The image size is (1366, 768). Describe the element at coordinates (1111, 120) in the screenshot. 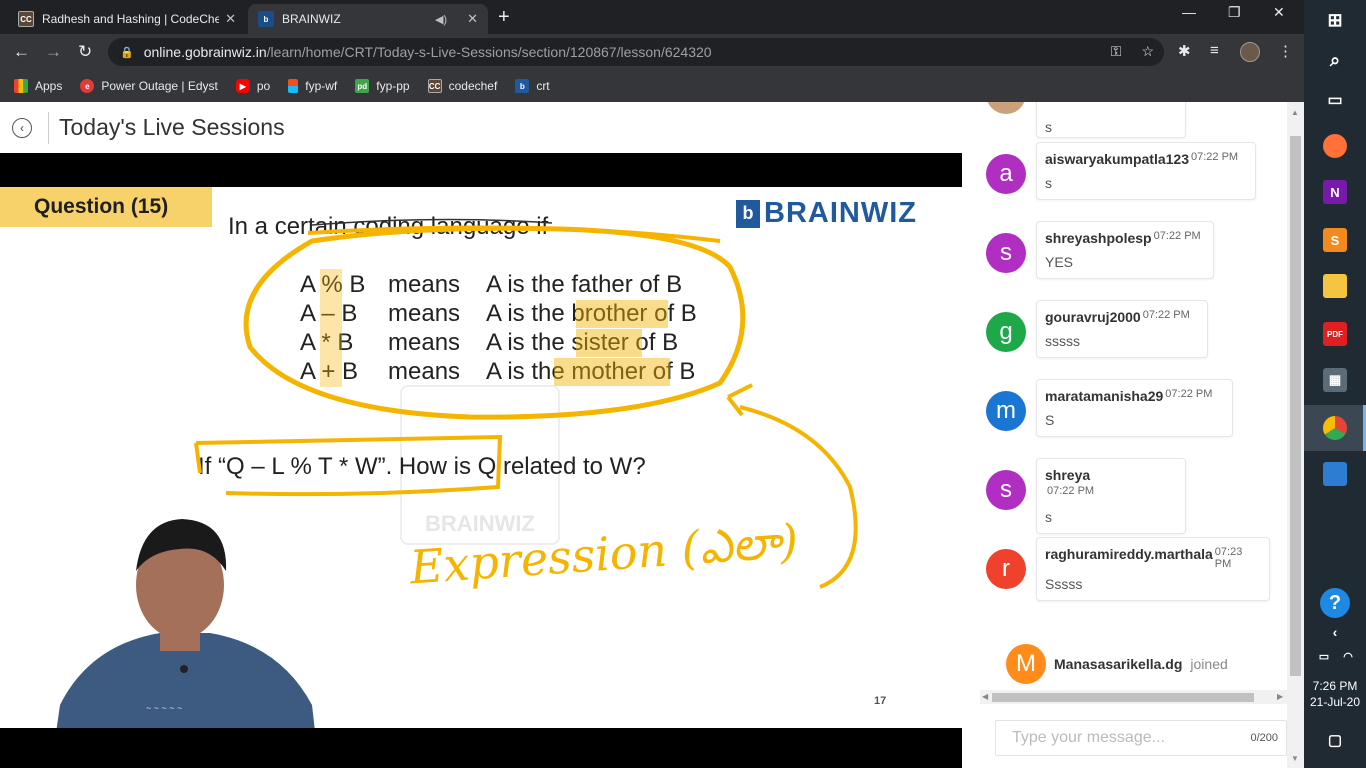

I see `message-bubble: s` at that location.